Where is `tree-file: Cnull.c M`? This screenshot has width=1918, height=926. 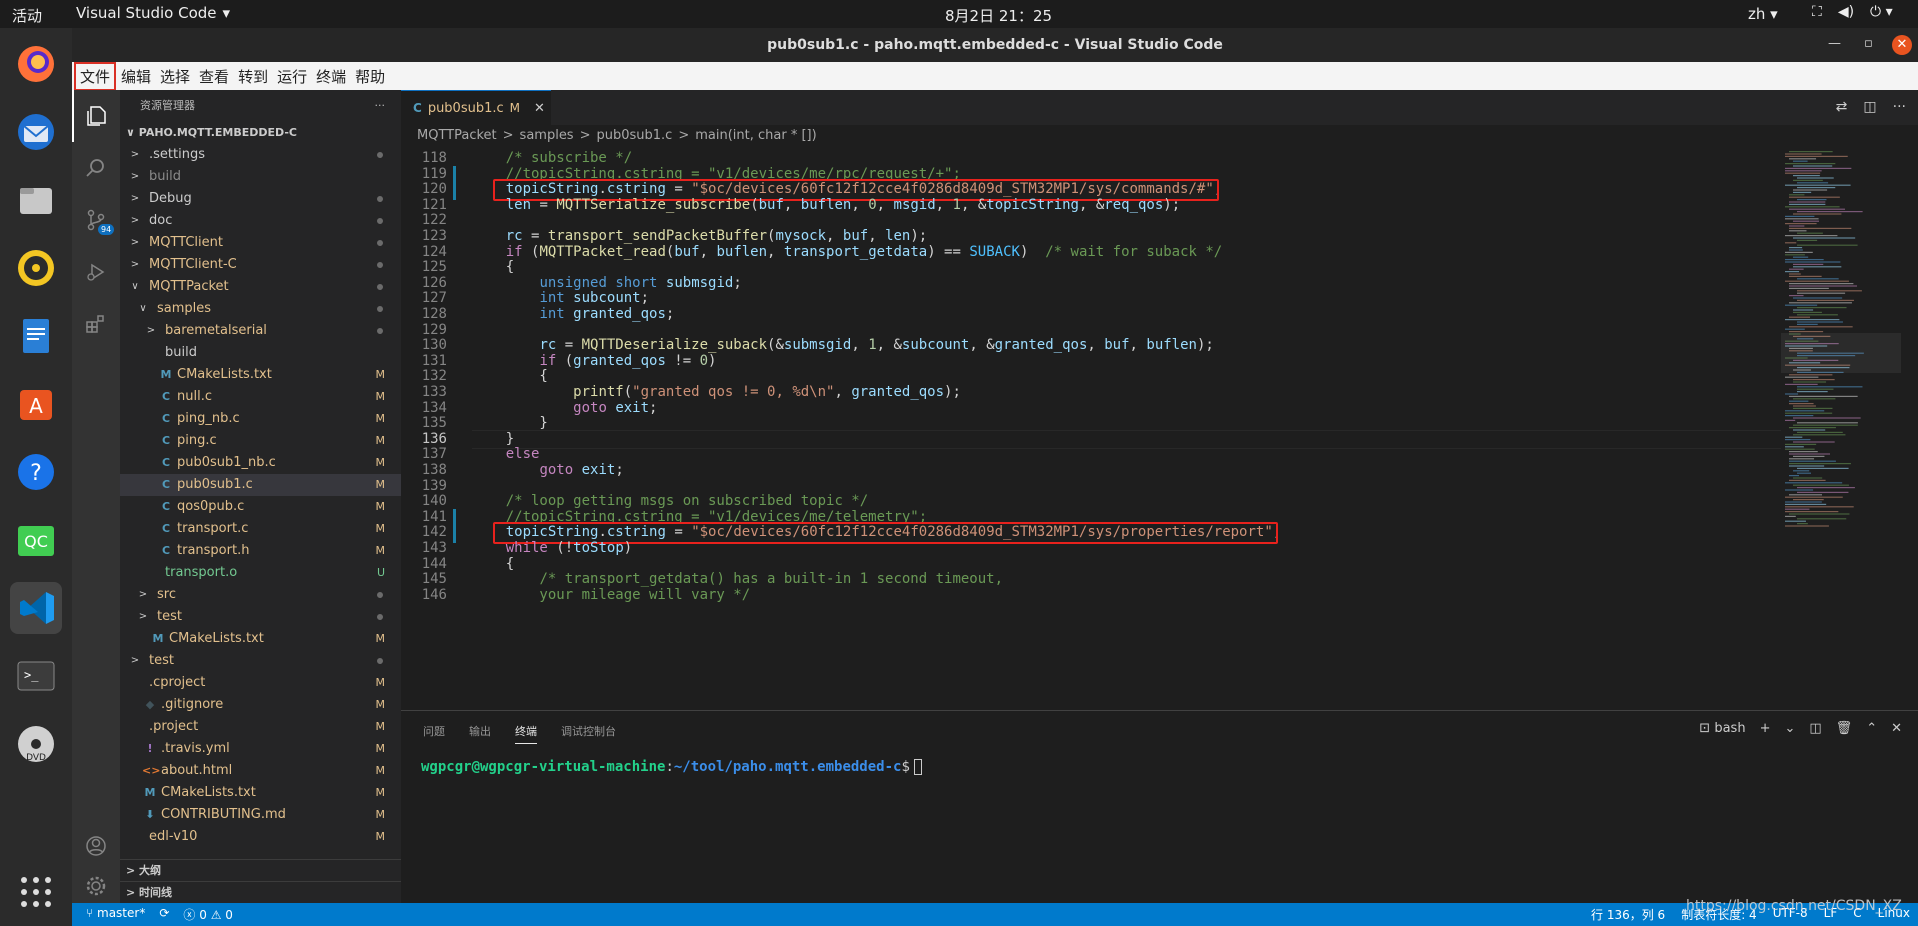 tree-file: Cnull.c M is located at coordinates (260, 397).